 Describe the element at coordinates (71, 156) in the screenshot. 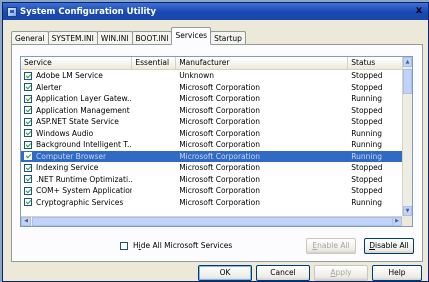

I see `service-name: Computer Browser` at that location.